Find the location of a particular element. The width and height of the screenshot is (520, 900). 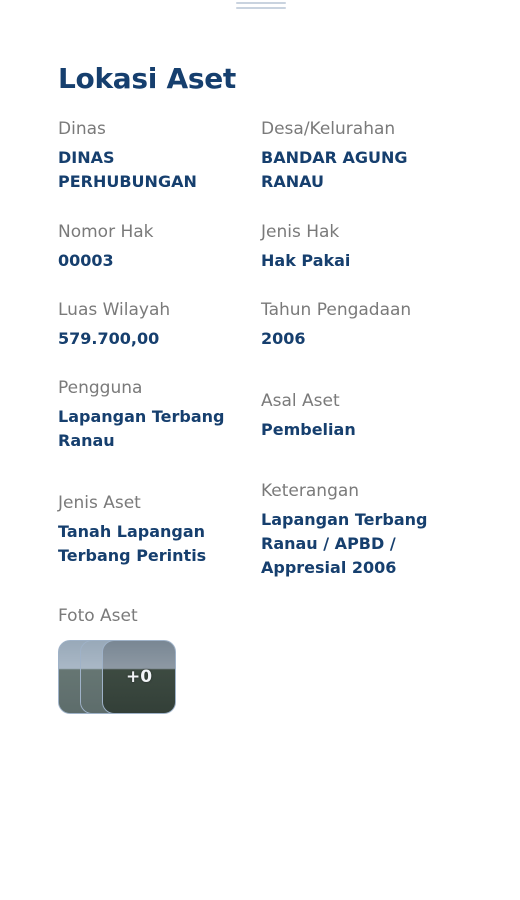

field-value: Tanah Lapangan Terbang Perintis is located at coordinates (132, 543).